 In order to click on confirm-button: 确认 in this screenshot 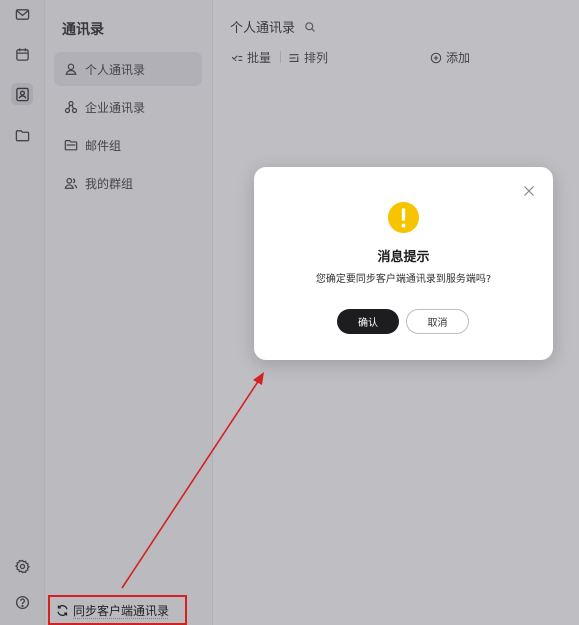, I will do `click(368, 321)`.